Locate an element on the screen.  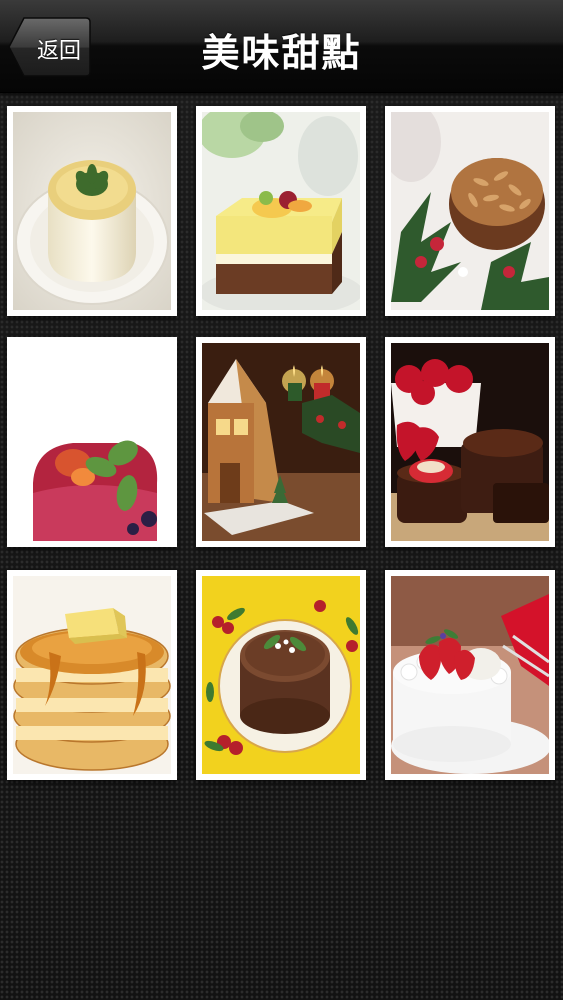
photo-tile-almond-chocolate-cake is located at coordinates (470, 211).